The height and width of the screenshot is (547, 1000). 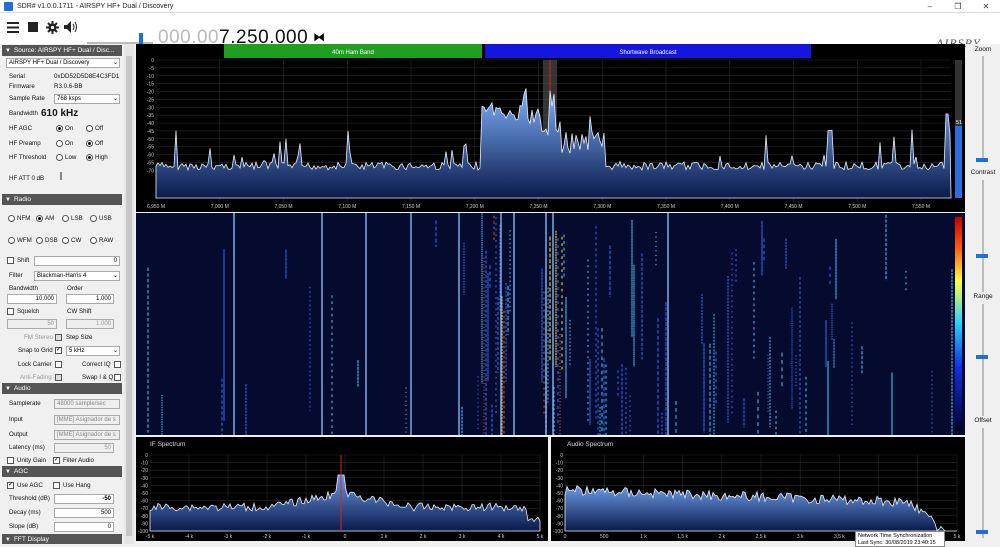 I want to click on hf-agc-off-radio, so click(x=89, y=128).